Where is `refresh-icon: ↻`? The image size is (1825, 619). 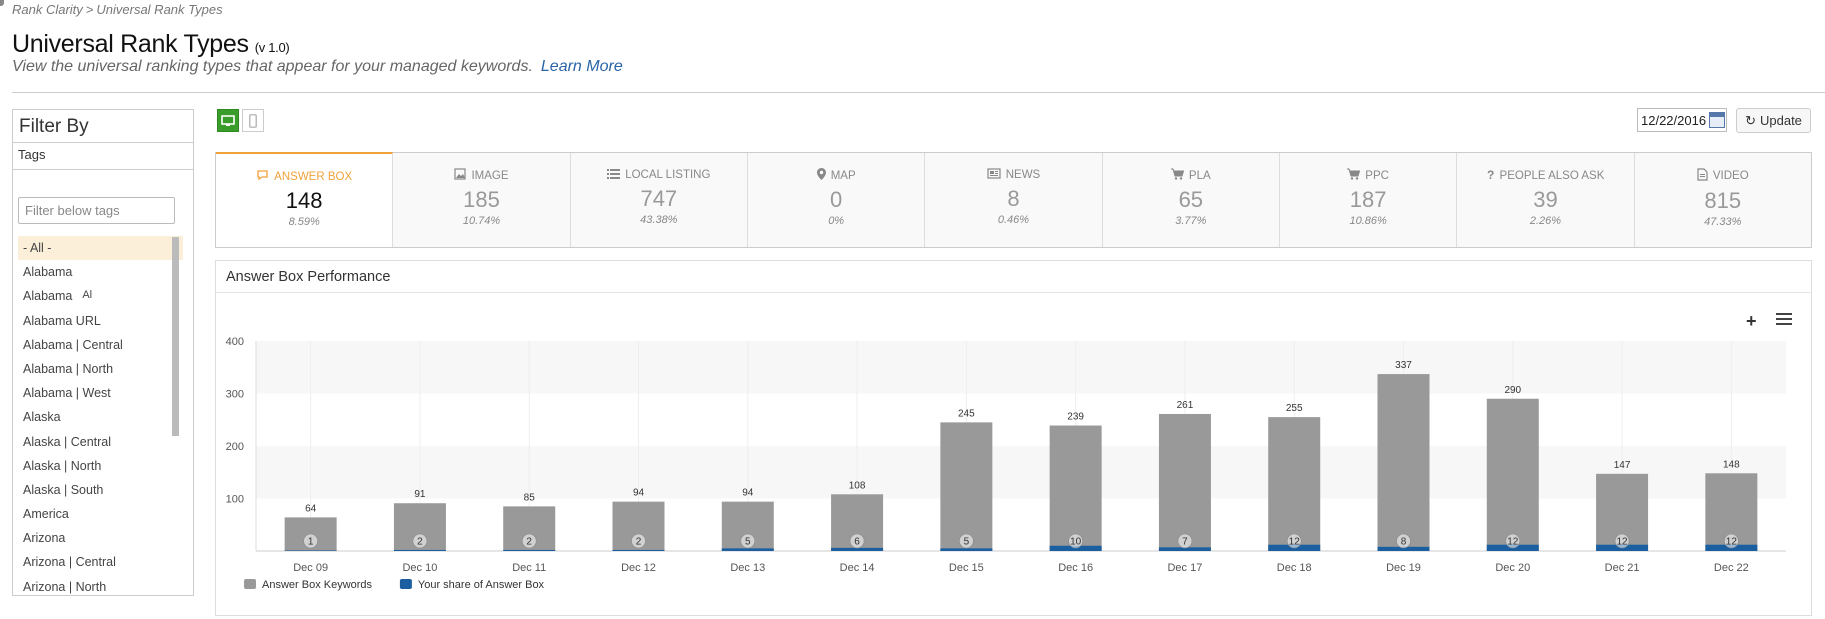 refresh-icon: ↻ is located at coordinates (1750, 120).